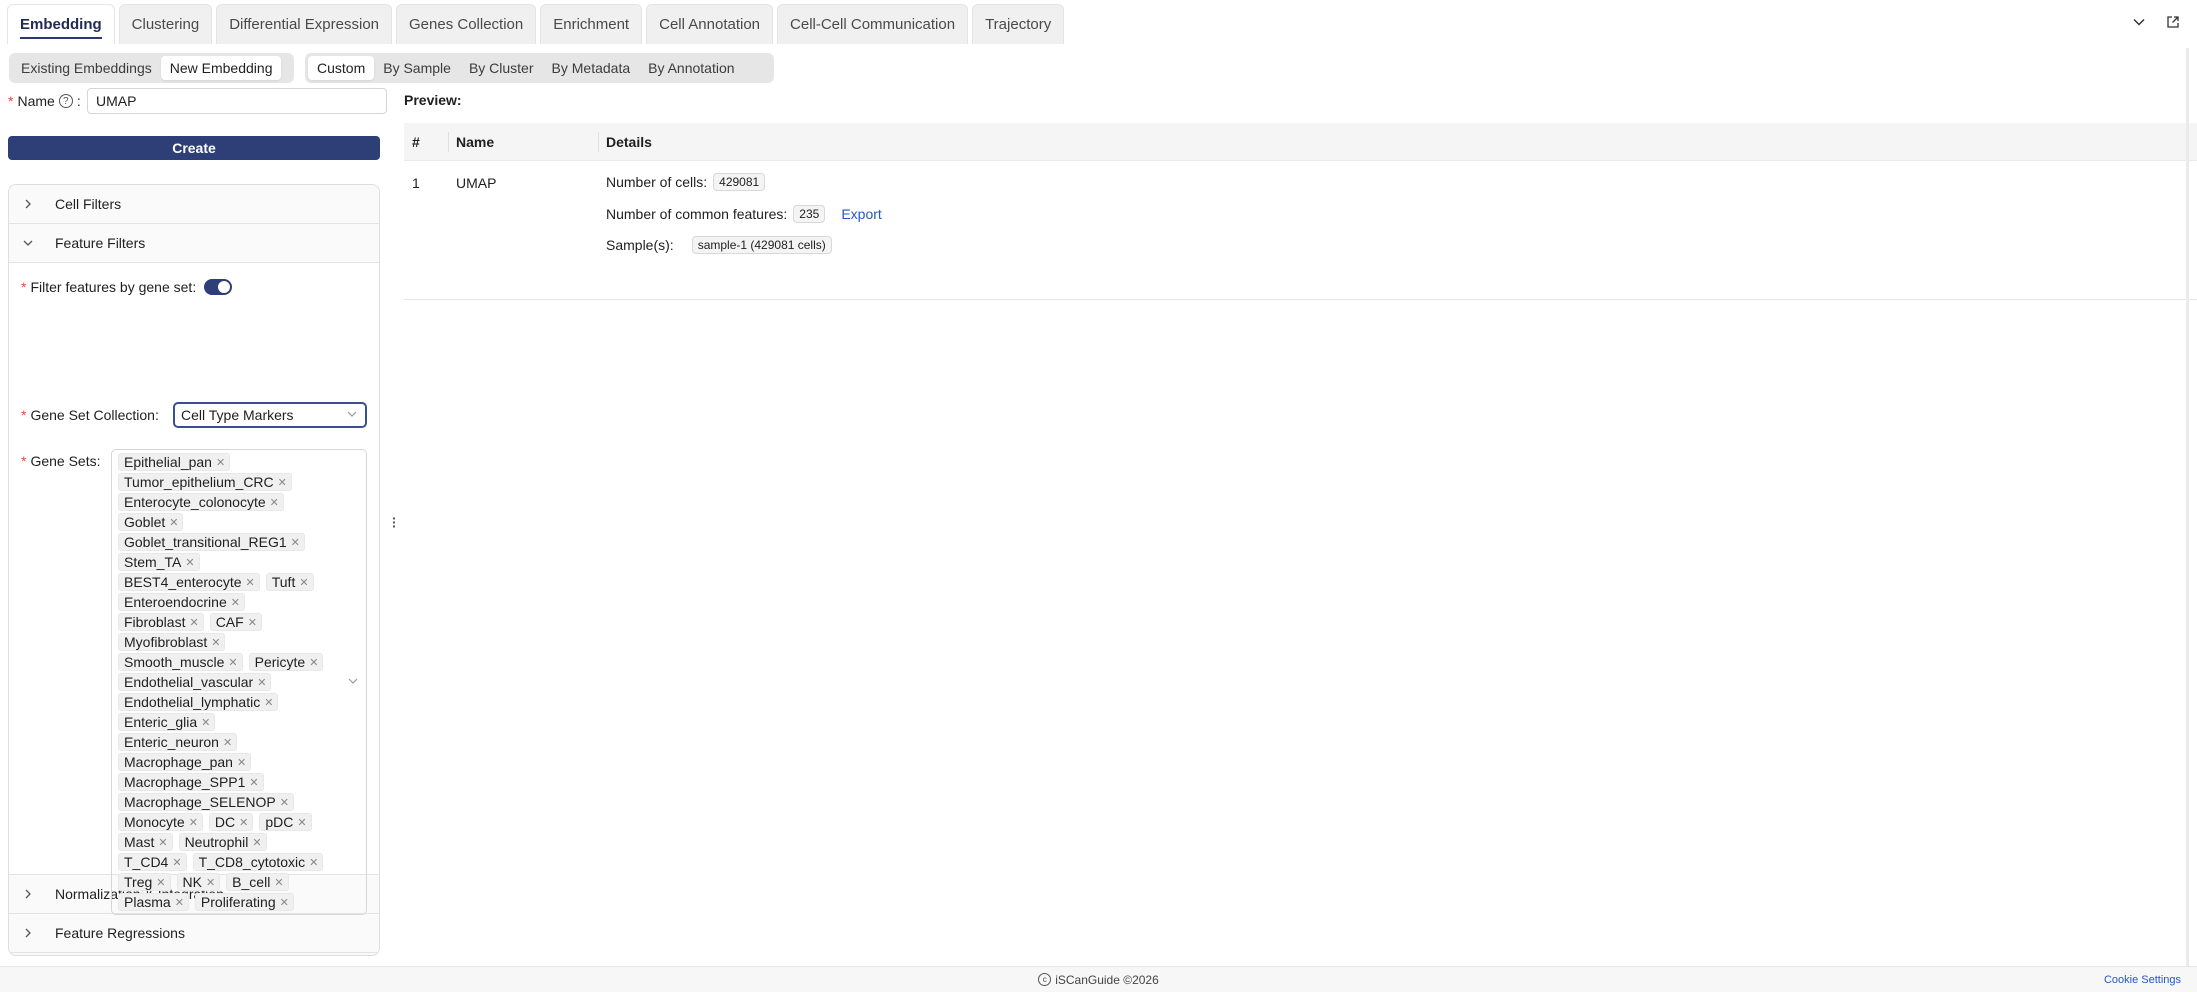  I want to click on tag-row: T_CD4 ✕ T_CD8_cytotoxic ✕, so click(239, 862).